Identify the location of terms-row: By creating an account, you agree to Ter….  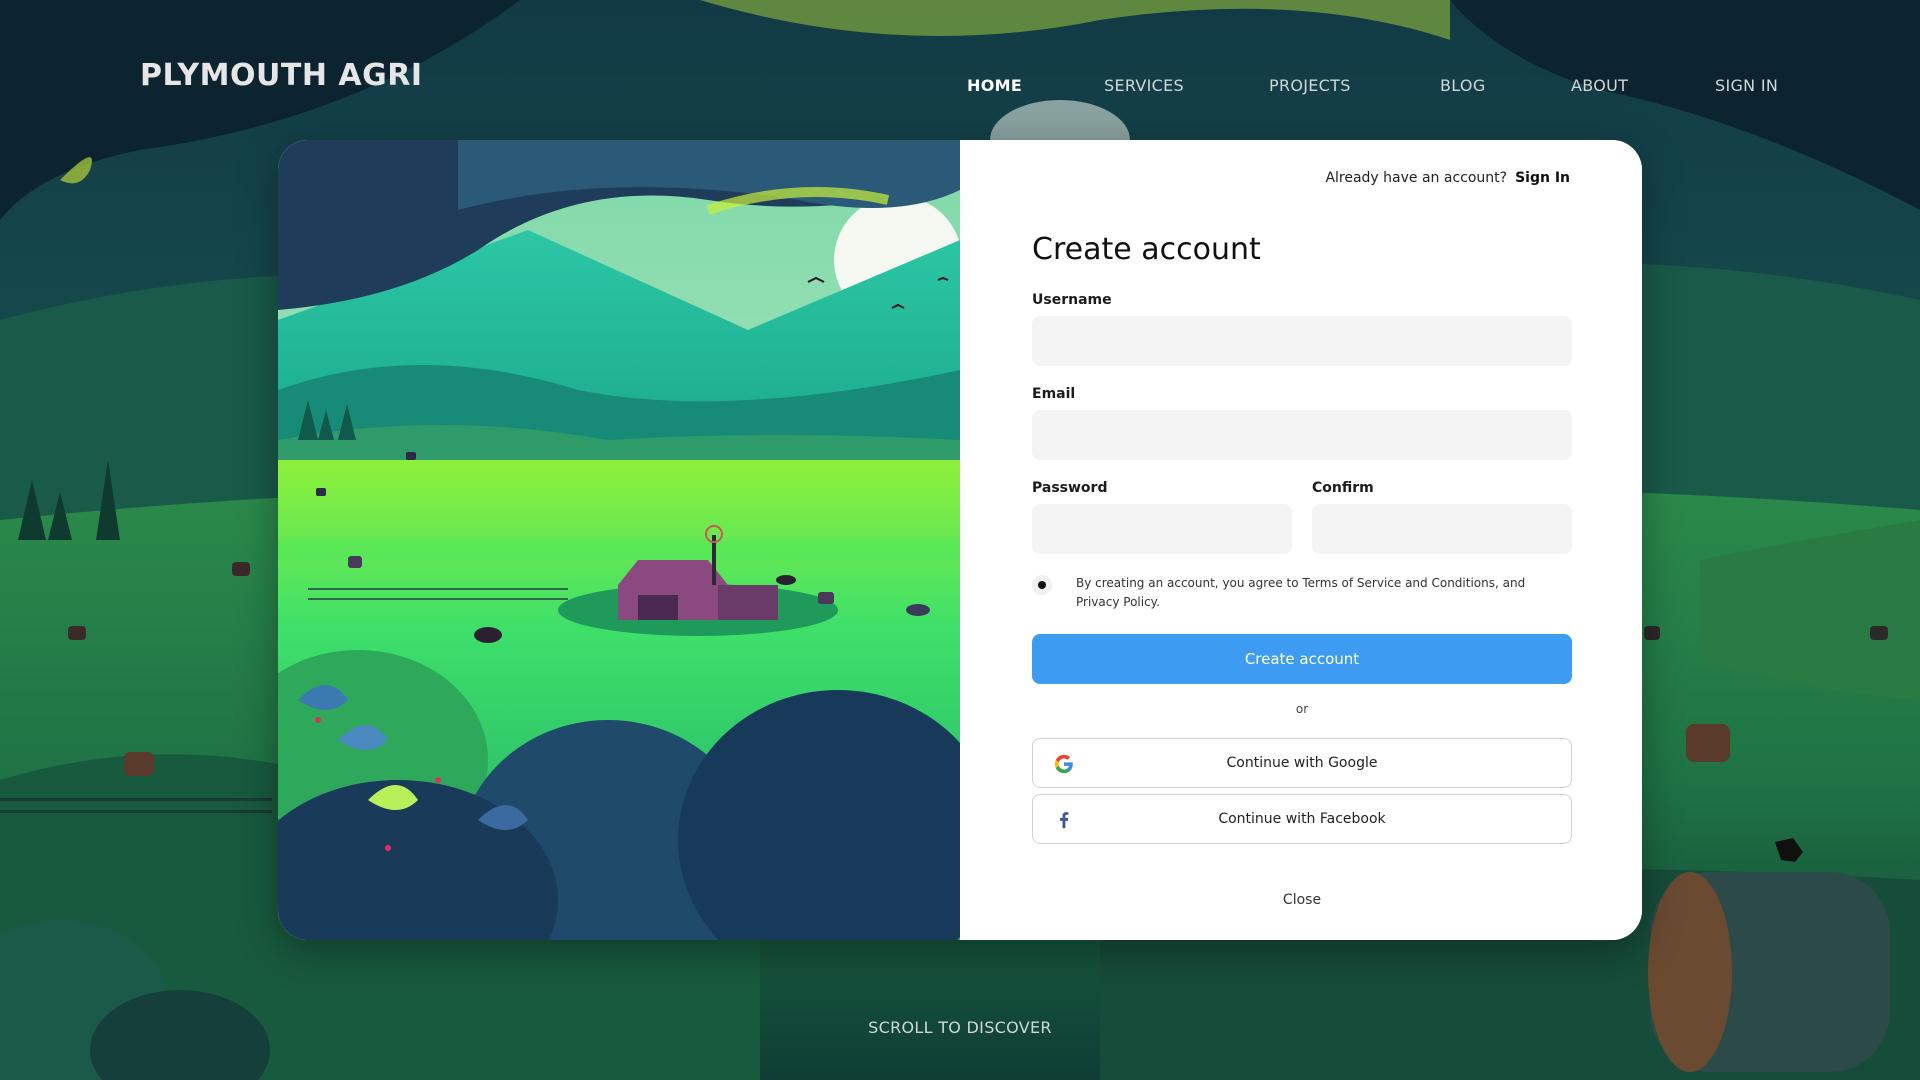
(1302, 593).